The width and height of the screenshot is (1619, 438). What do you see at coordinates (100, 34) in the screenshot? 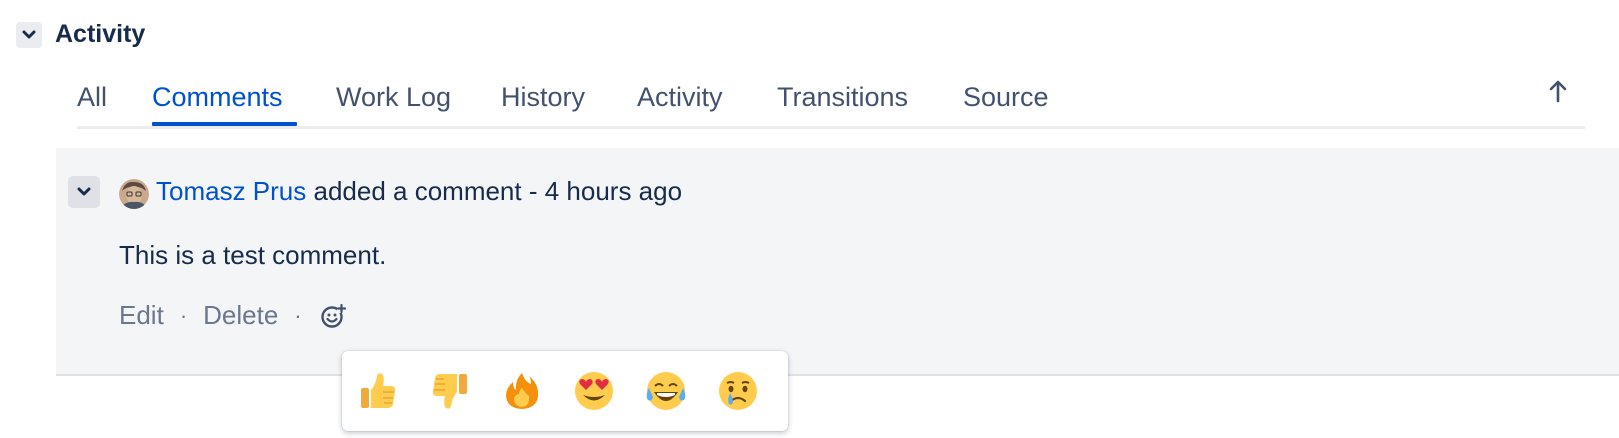
I see `section-title: Activity` at bounding box center [100, 34].